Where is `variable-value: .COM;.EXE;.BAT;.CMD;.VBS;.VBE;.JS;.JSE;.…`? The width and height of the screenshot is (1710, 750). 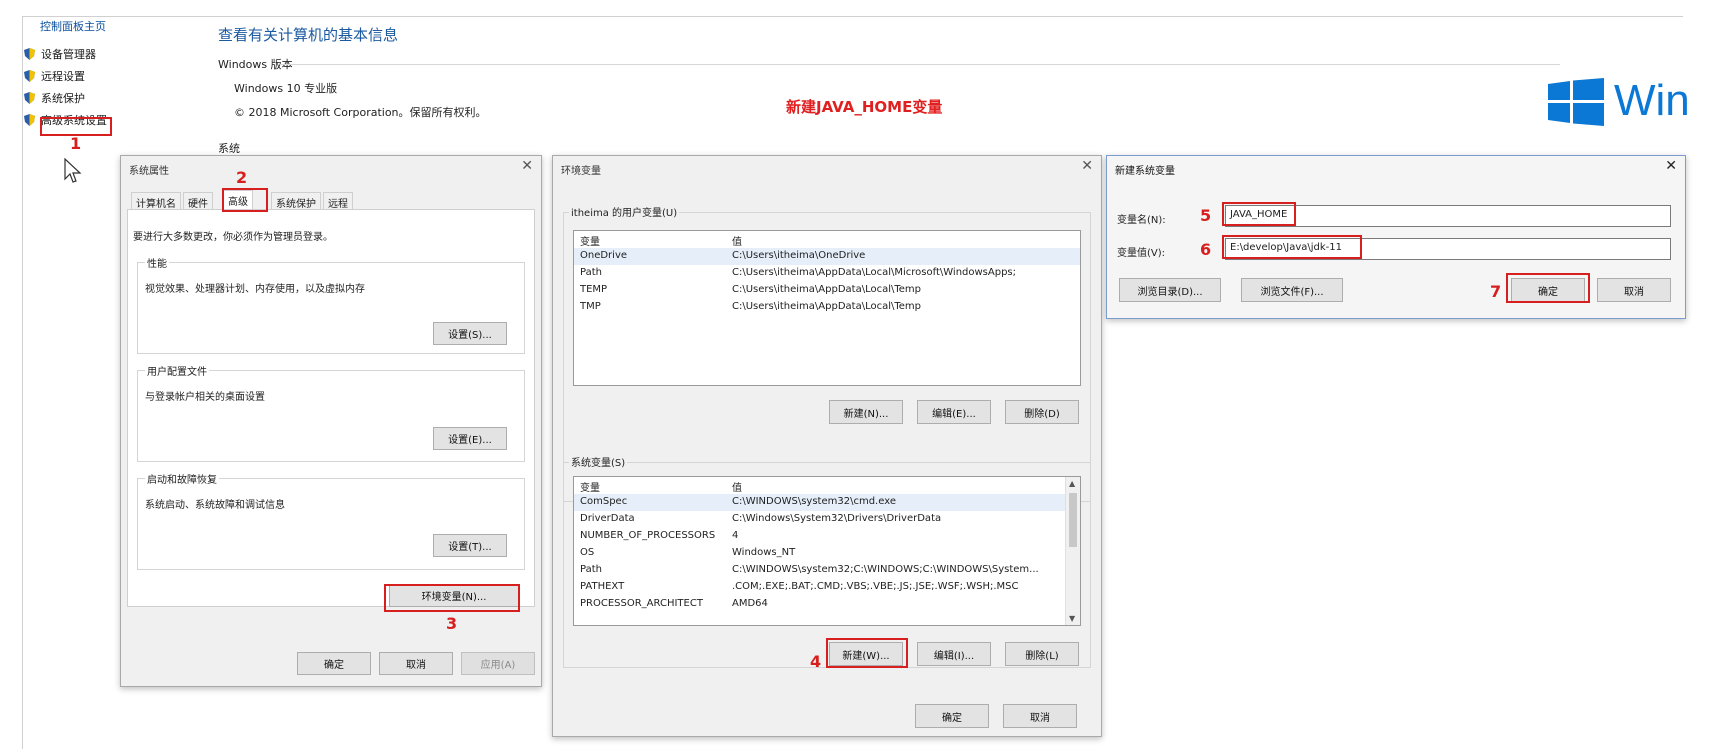 variable-value: .COM;.EXE;.BAT;.CMD;.VBS;.VBE;.JS;.JSE;.… is located at coordinates (875, 586).